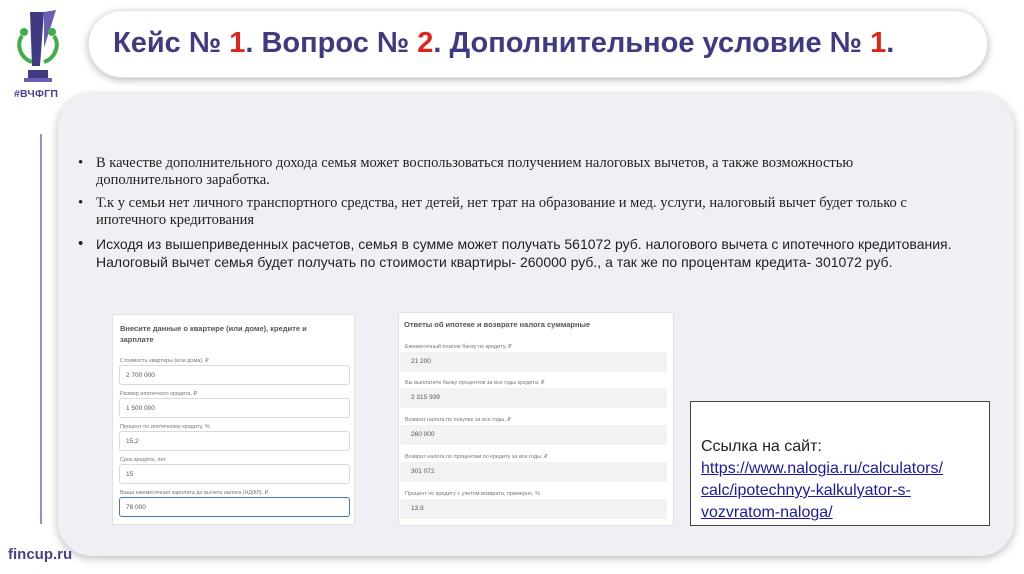 Image resolution: width=1024 pixels, height=574 pixels. What do you see at coordinates (533, 472) in the screenshot?
I see `interest-refund-value: 301 072` at bounding box center [533, 472].